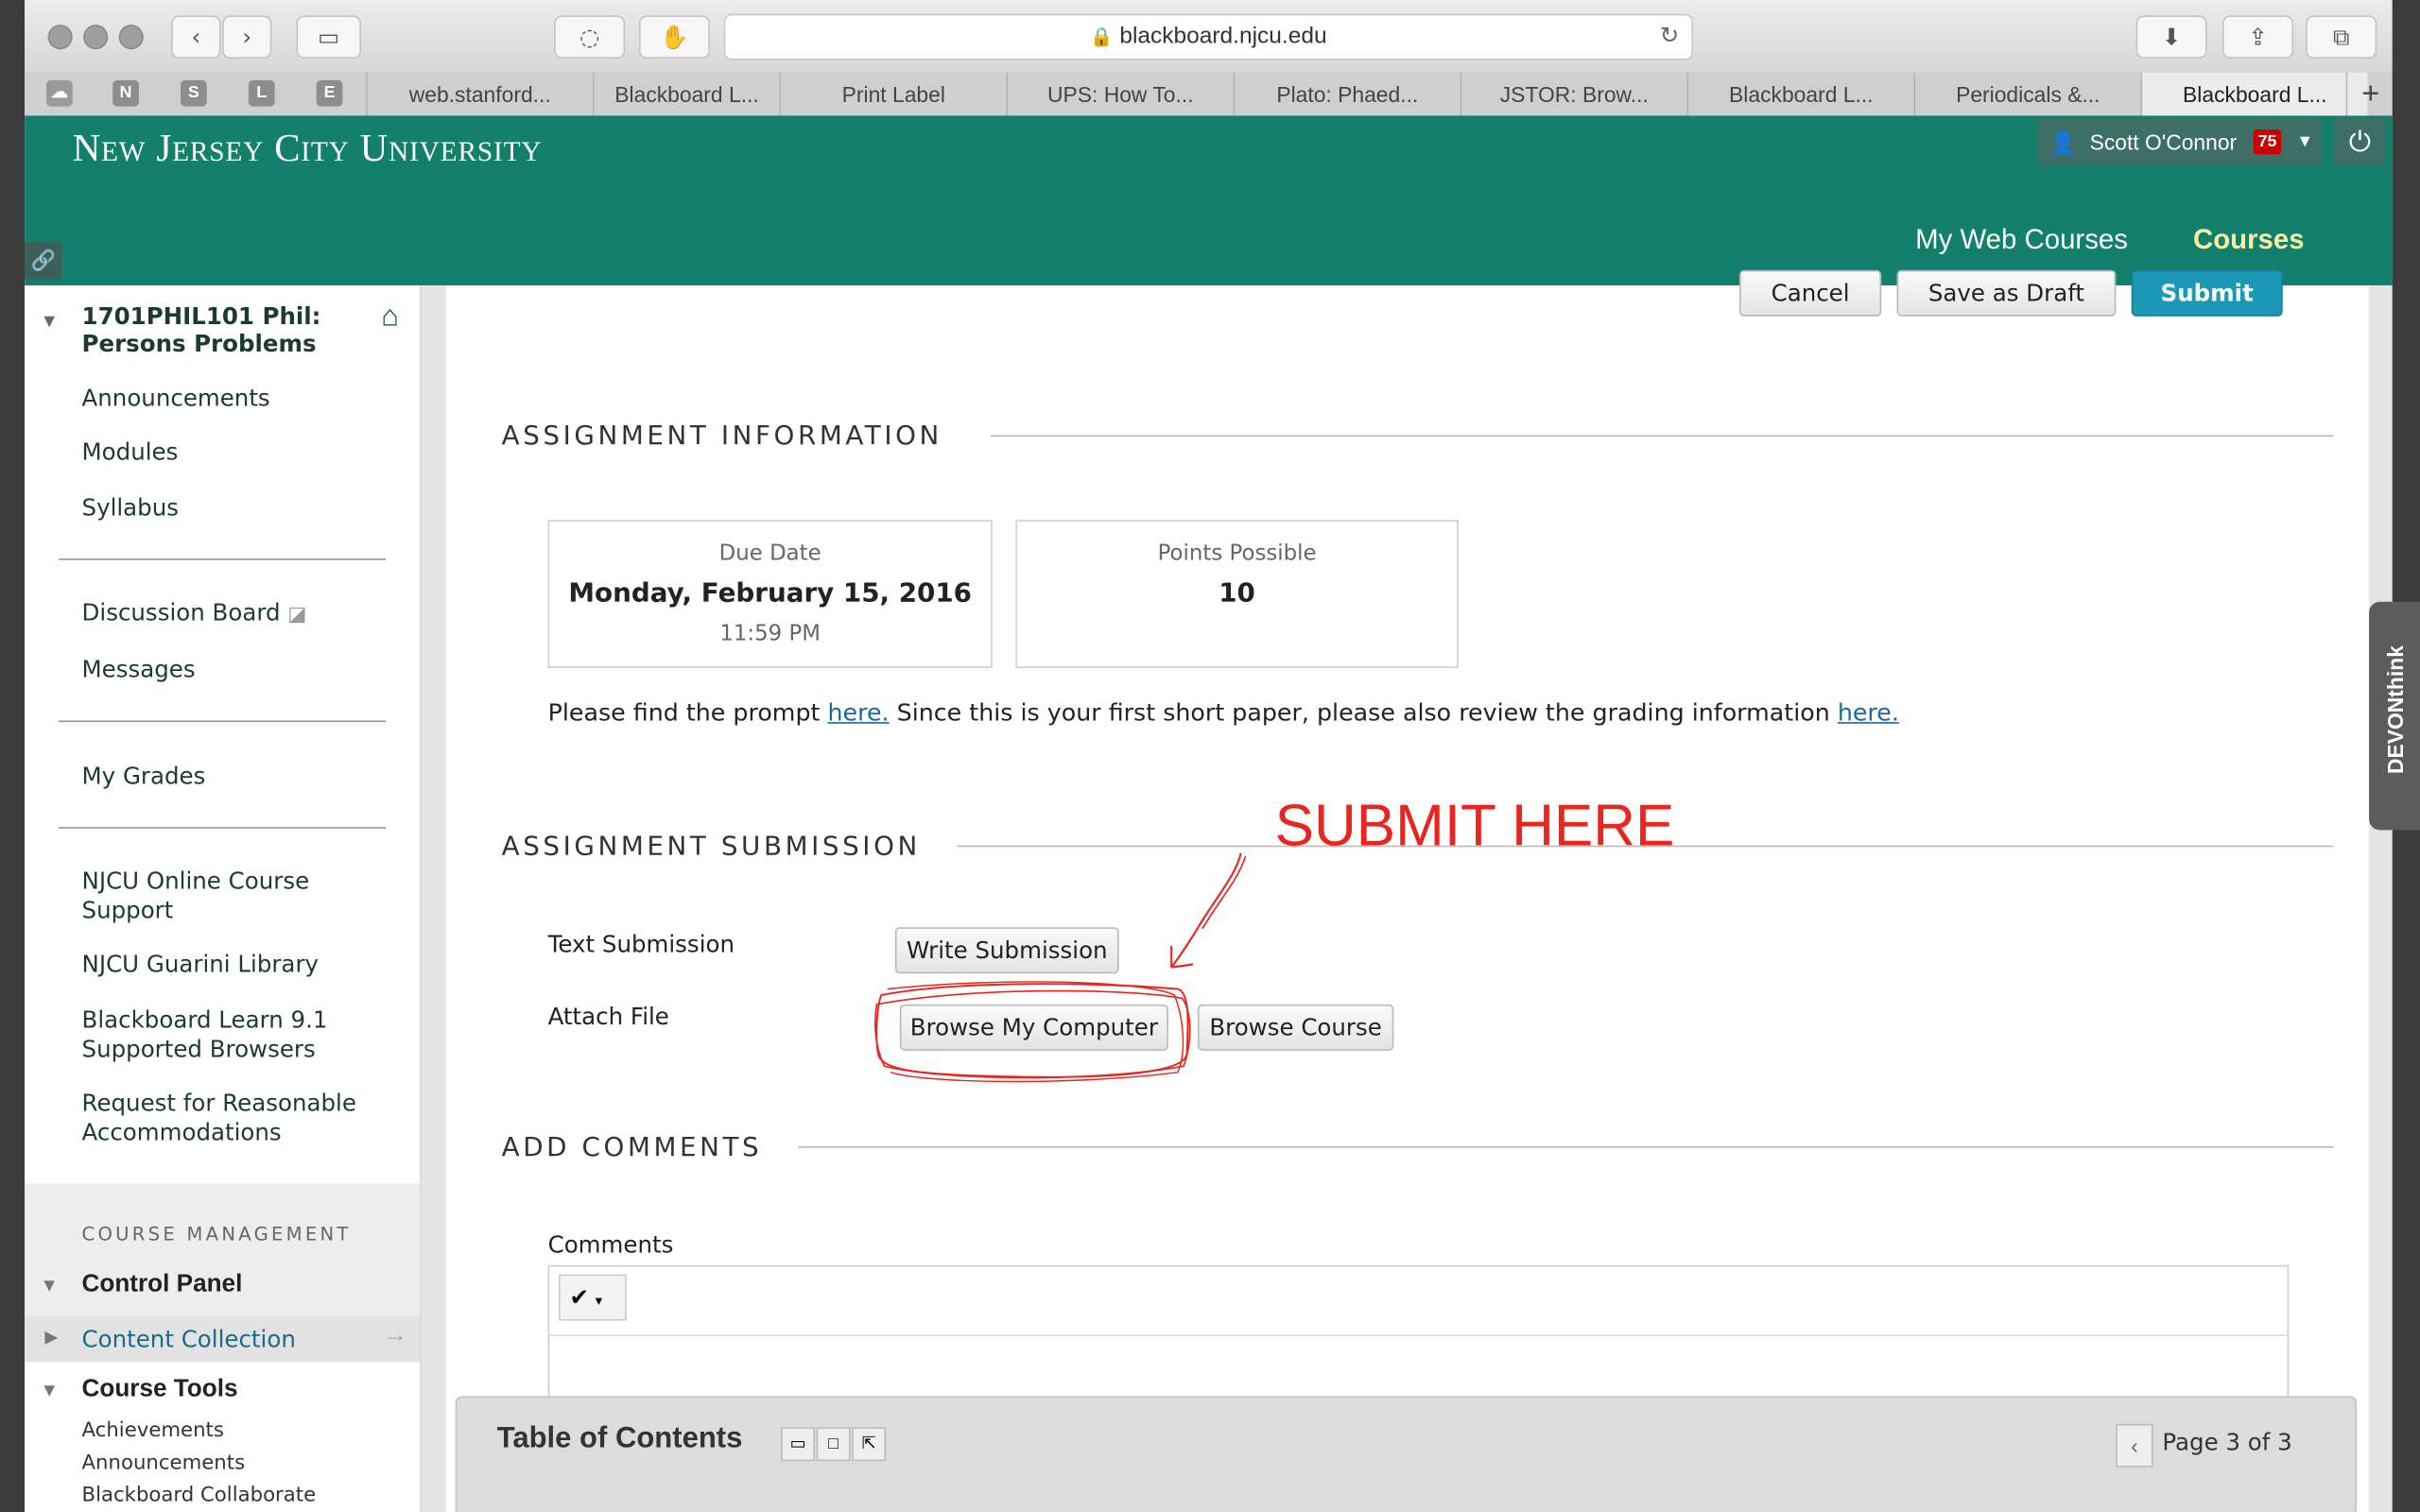 The width and height of the screenshot is (2420, 1512). I want to click on submit-button: Submit, so click(2207, 293).